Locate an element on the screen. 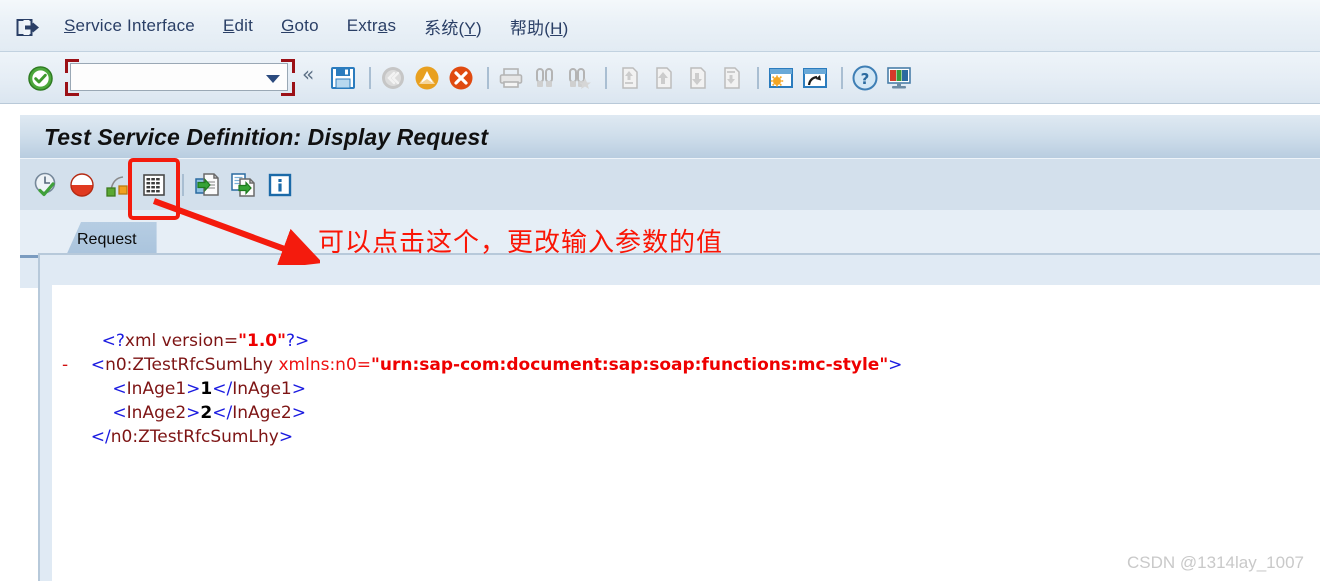  menu-goto: Goto is located at coordinates (300, 26).